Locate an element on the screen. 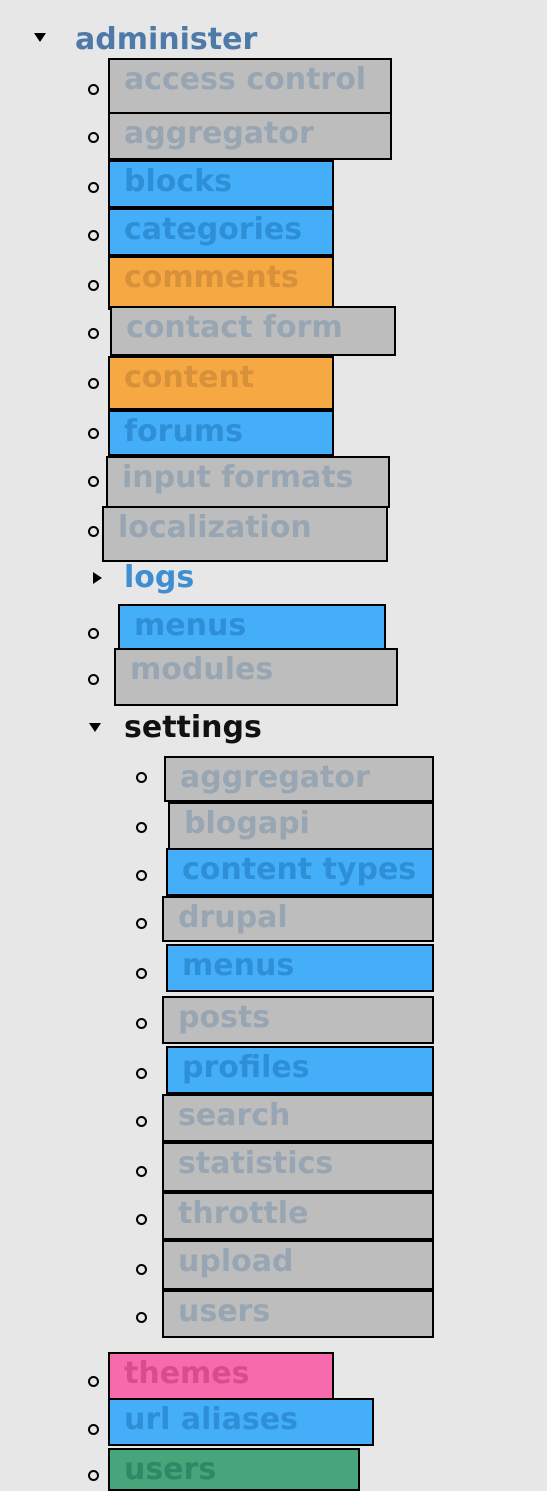  settings-item-upload: upload is located at coordinates (298, 1265).